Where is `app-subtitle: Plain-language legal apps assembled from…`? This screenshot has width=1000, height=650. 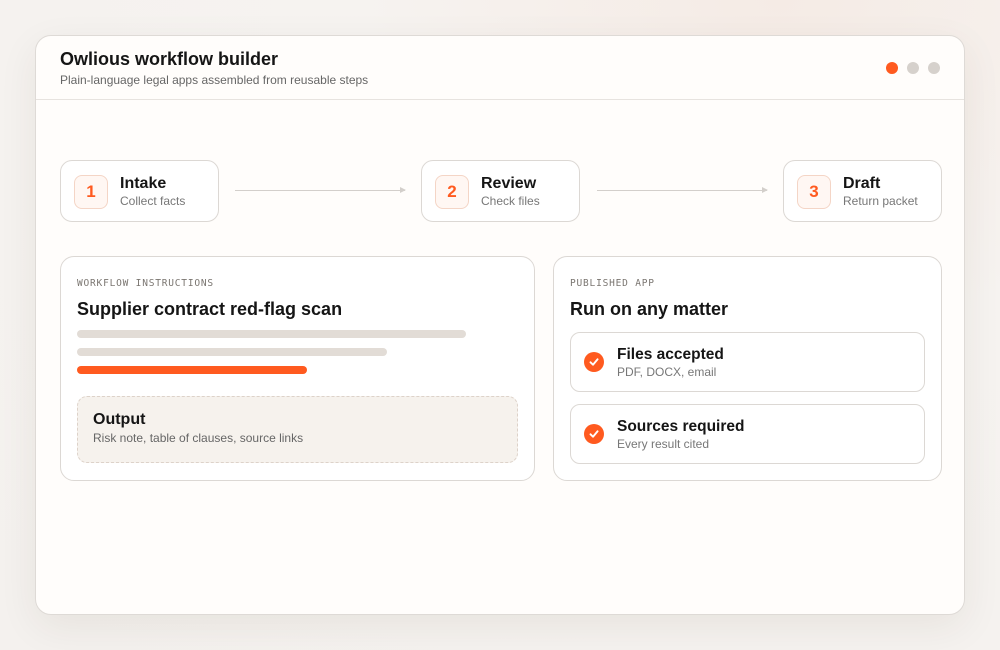
app-subtitle: Plain-language legal apps assembled from… is located at coordinates (214, 80).